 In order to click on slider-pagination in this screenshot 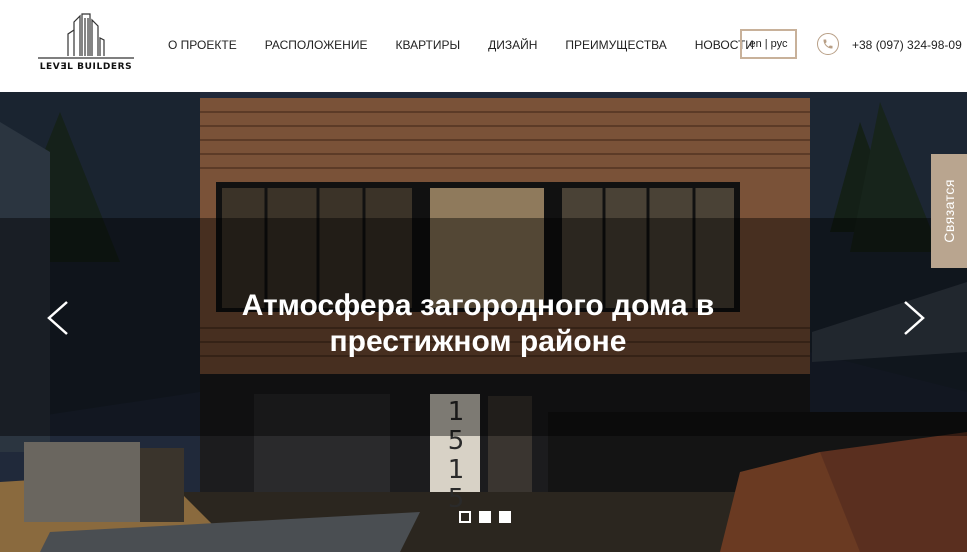, I will do `click(485, 517)`.